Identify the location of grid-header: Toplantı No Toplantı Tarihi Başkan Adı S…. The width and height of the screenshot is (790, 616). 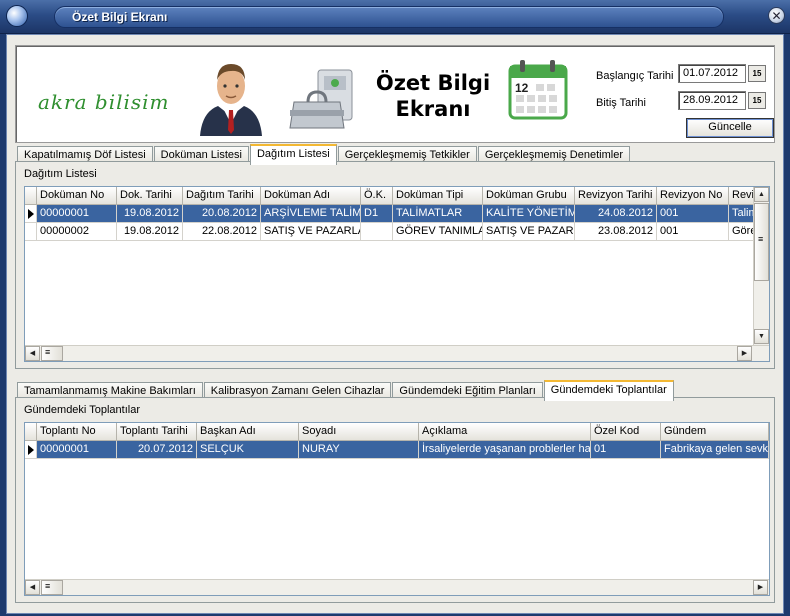
(397, 432).